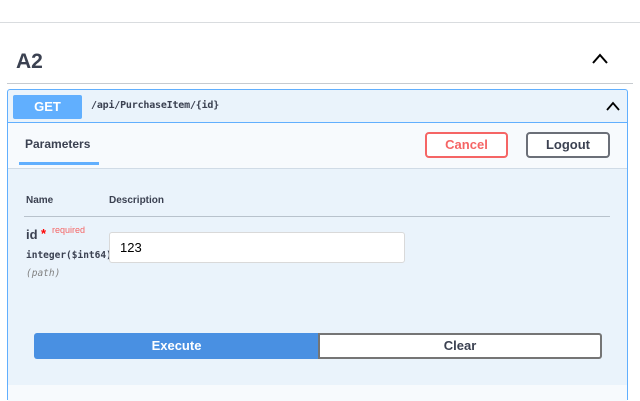  What do you see at coordinates (460, 346) in the screenshot?
I see `clear-button: Clear` at bounding box center [460, 346].